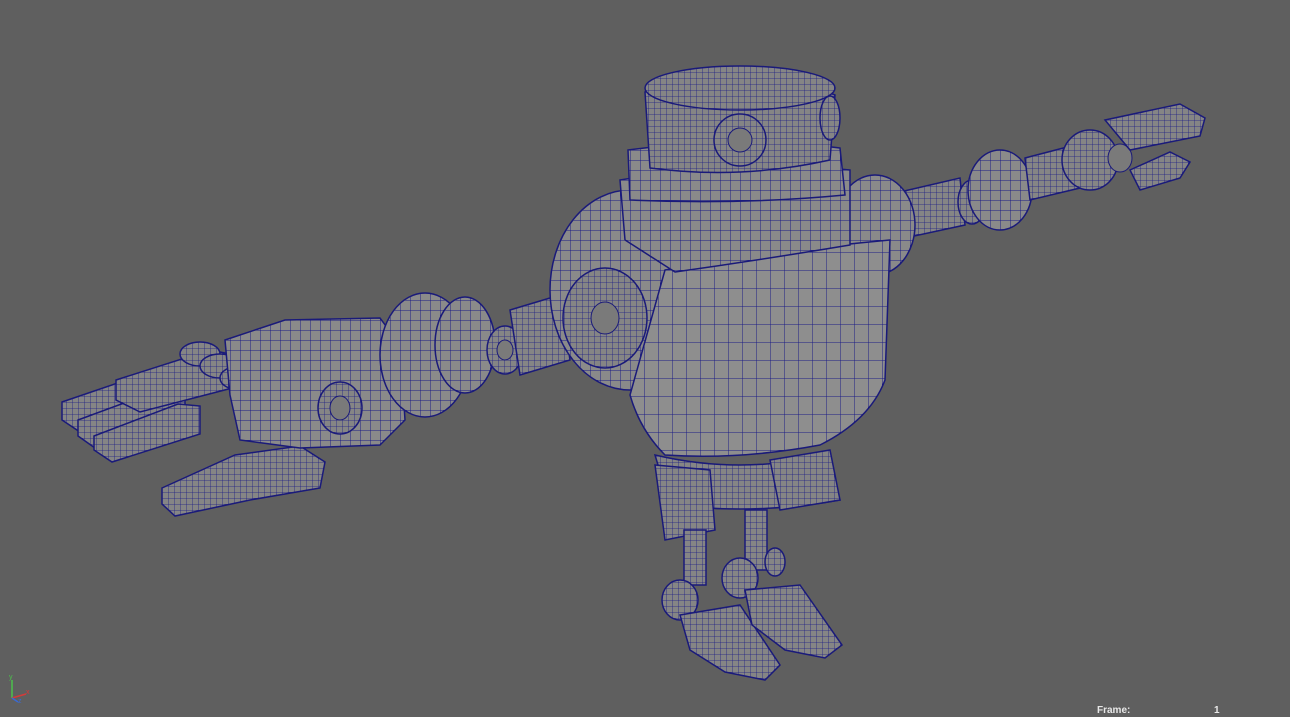  Describe the element at coordinates (1162, 710) in the screenshot. I see `frame-counter-hud: Frame: 1` at that location.